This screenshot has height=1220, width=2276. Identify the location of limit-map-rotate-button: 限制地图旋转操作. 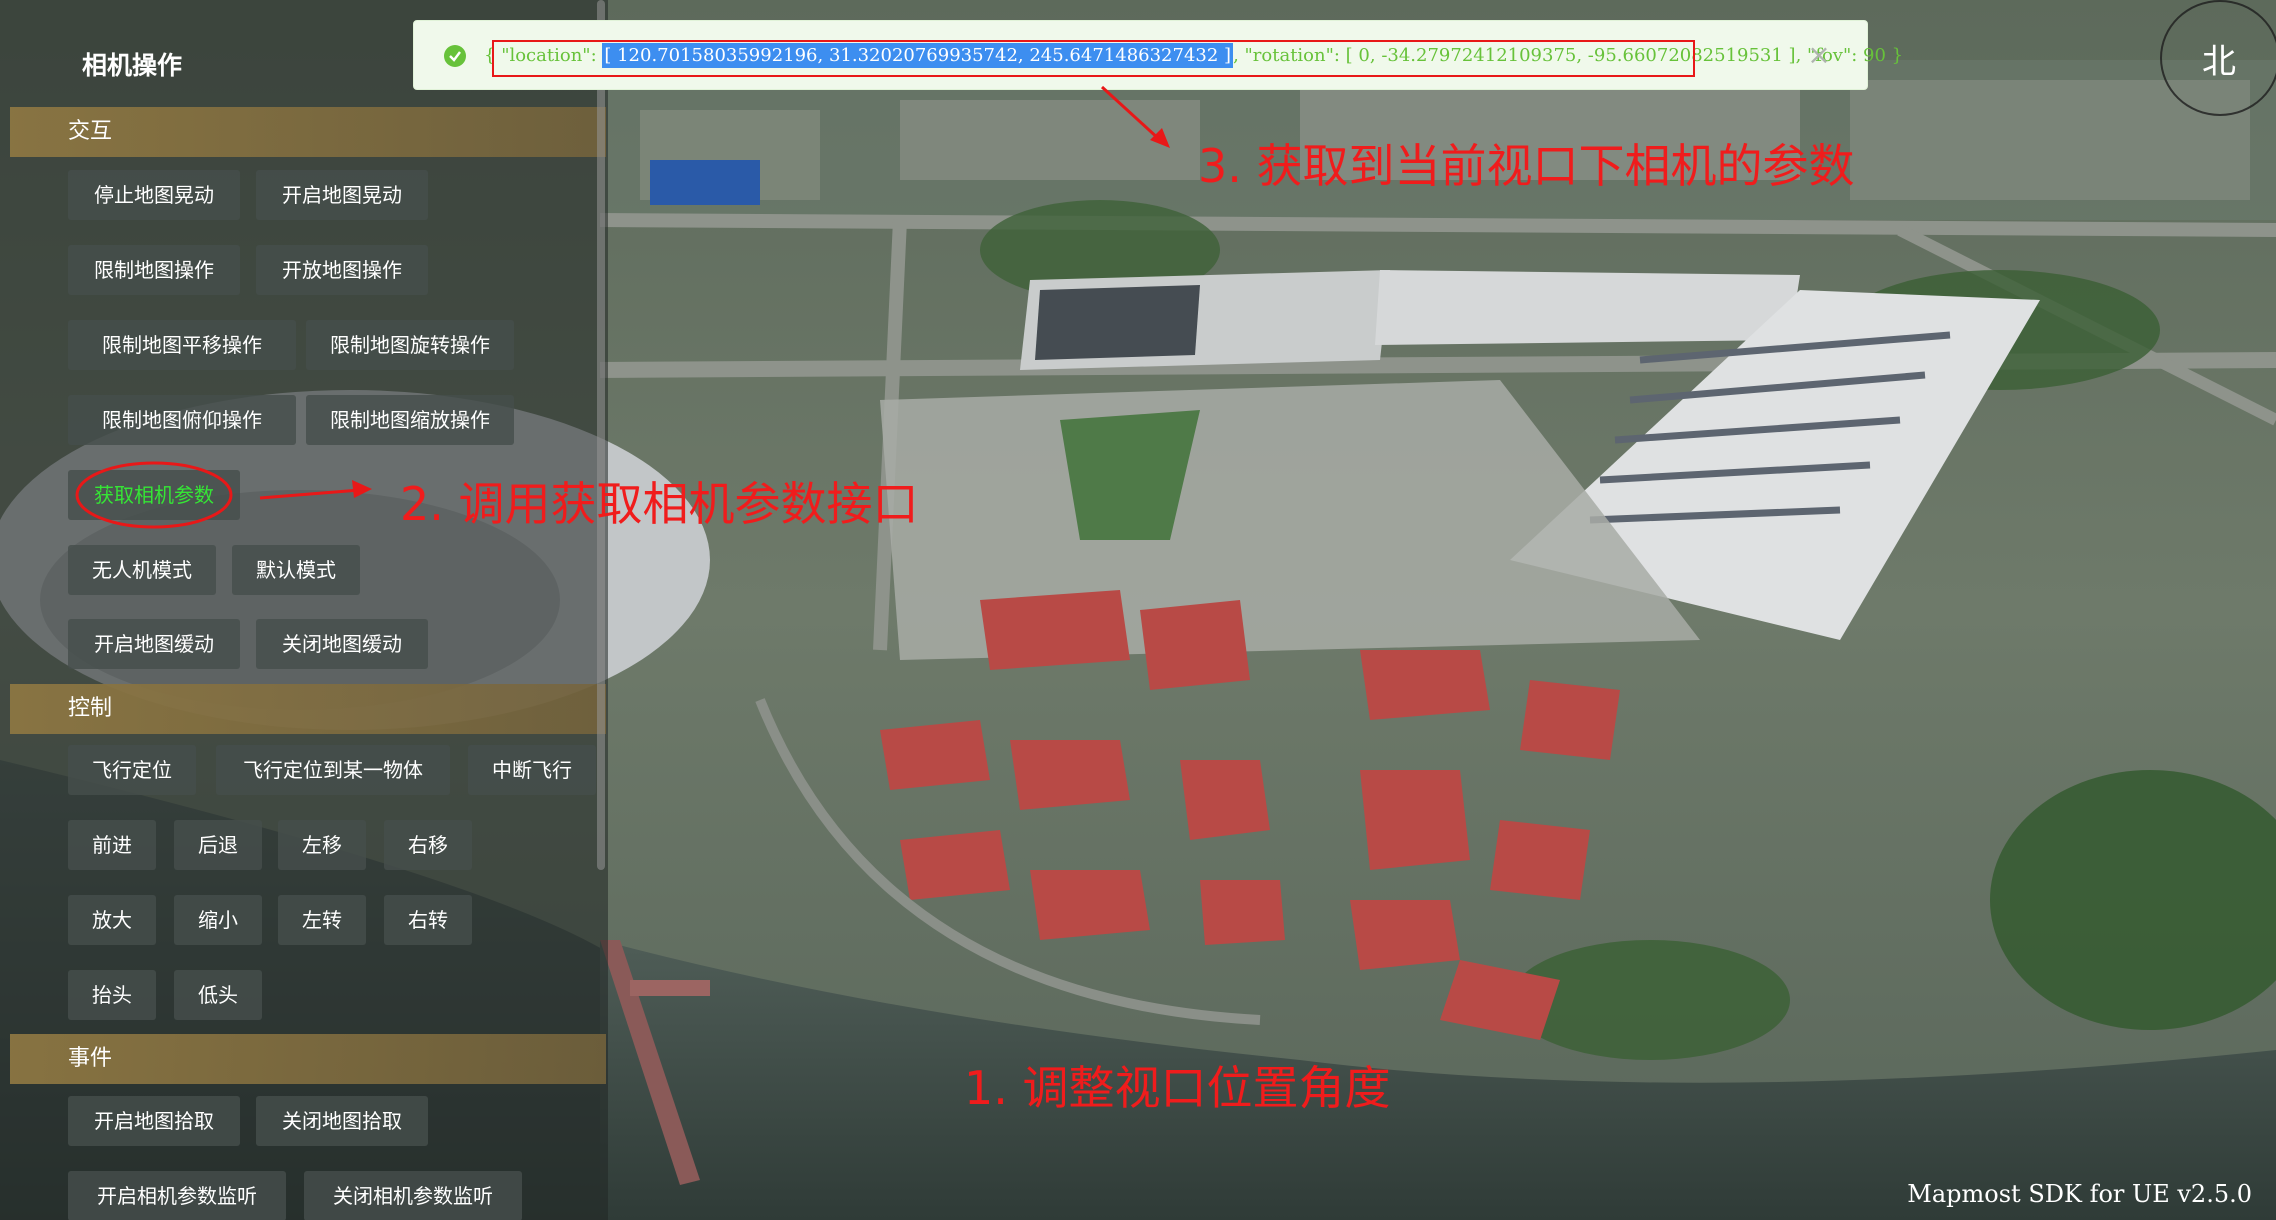
(410, 345).